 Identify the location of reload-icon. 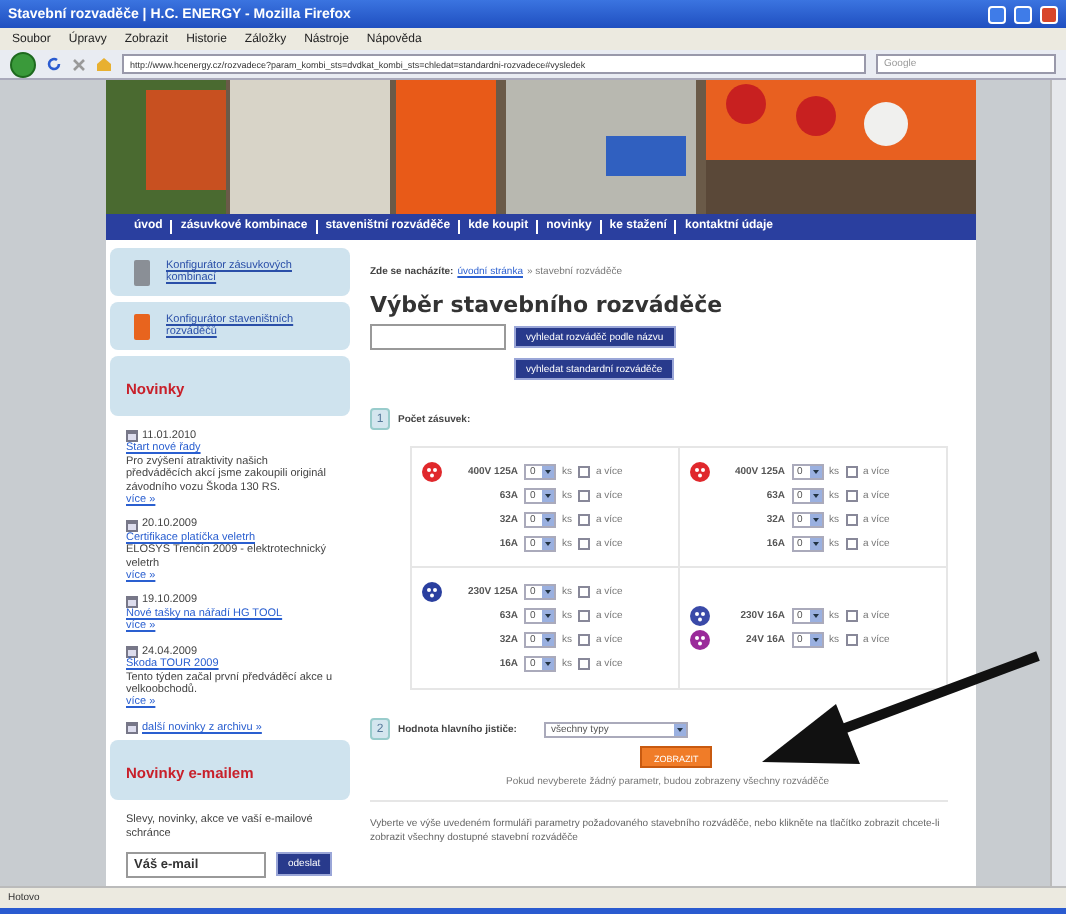
(54, 64).